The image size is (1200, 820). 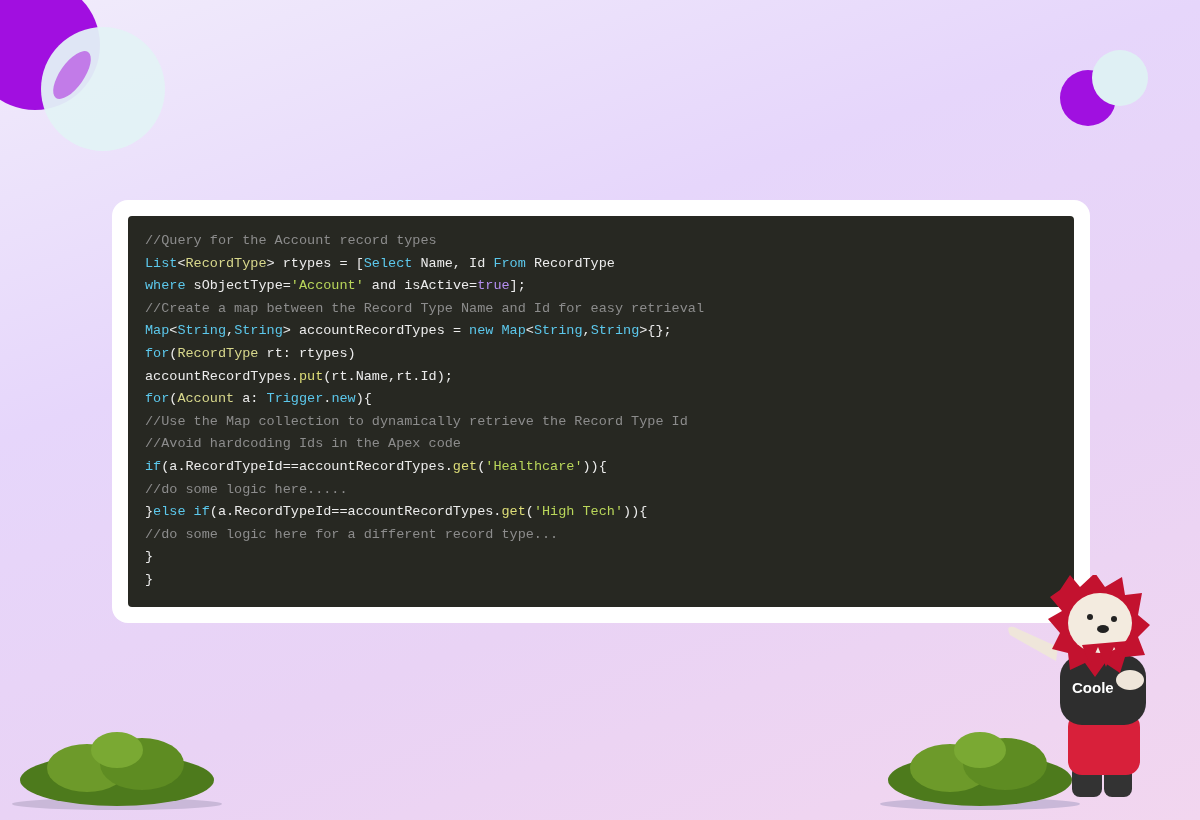 What do you see at coordinates (380, 263) in the screenshot?
I see `code-line: List<RecordType> rtypes = [Select Name, Id From RecordType` at bounding box center [380, 263].